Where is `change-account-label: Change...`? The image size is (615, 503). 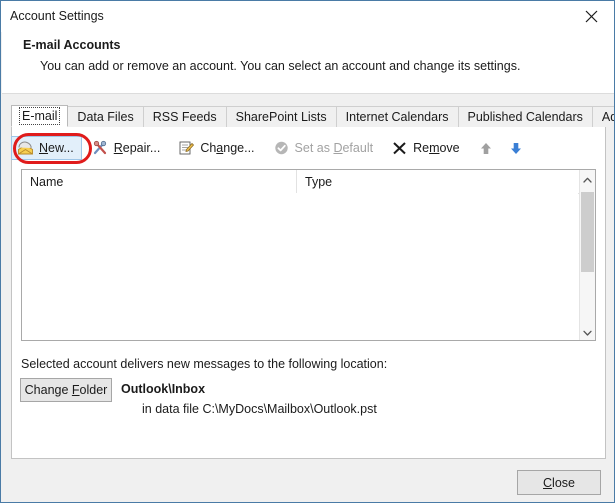
change-account-label: Change... is located at coordinates (227, 148).